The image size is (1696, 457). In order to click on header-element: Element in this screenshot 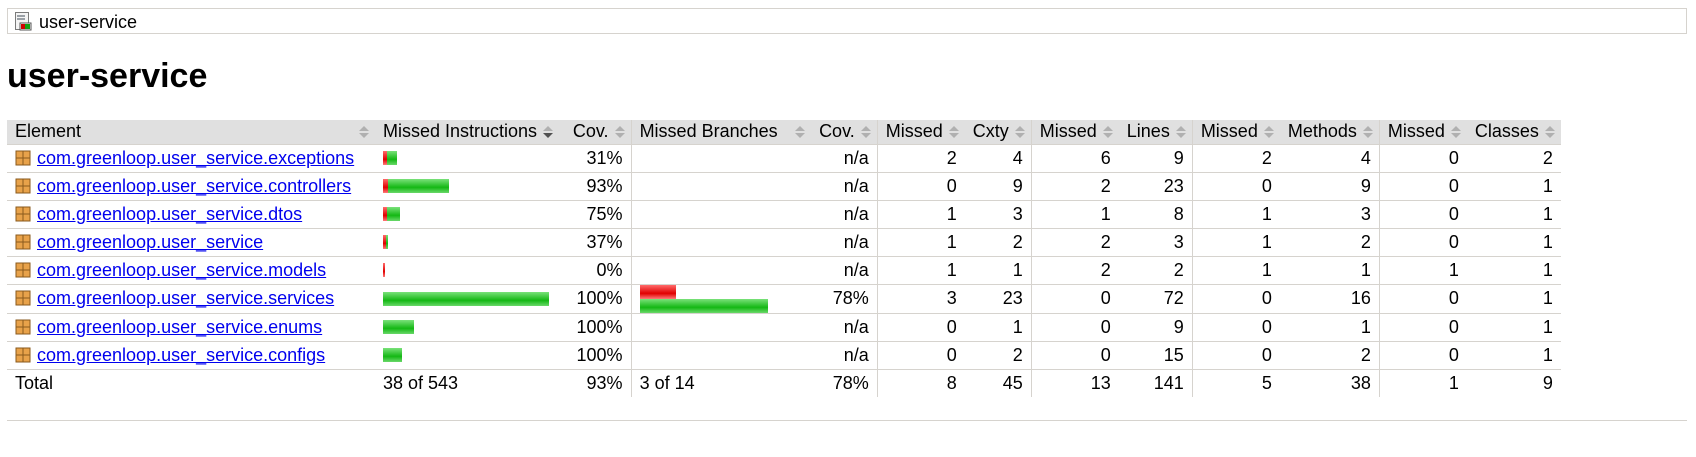, I will do `click(191, 132)`.